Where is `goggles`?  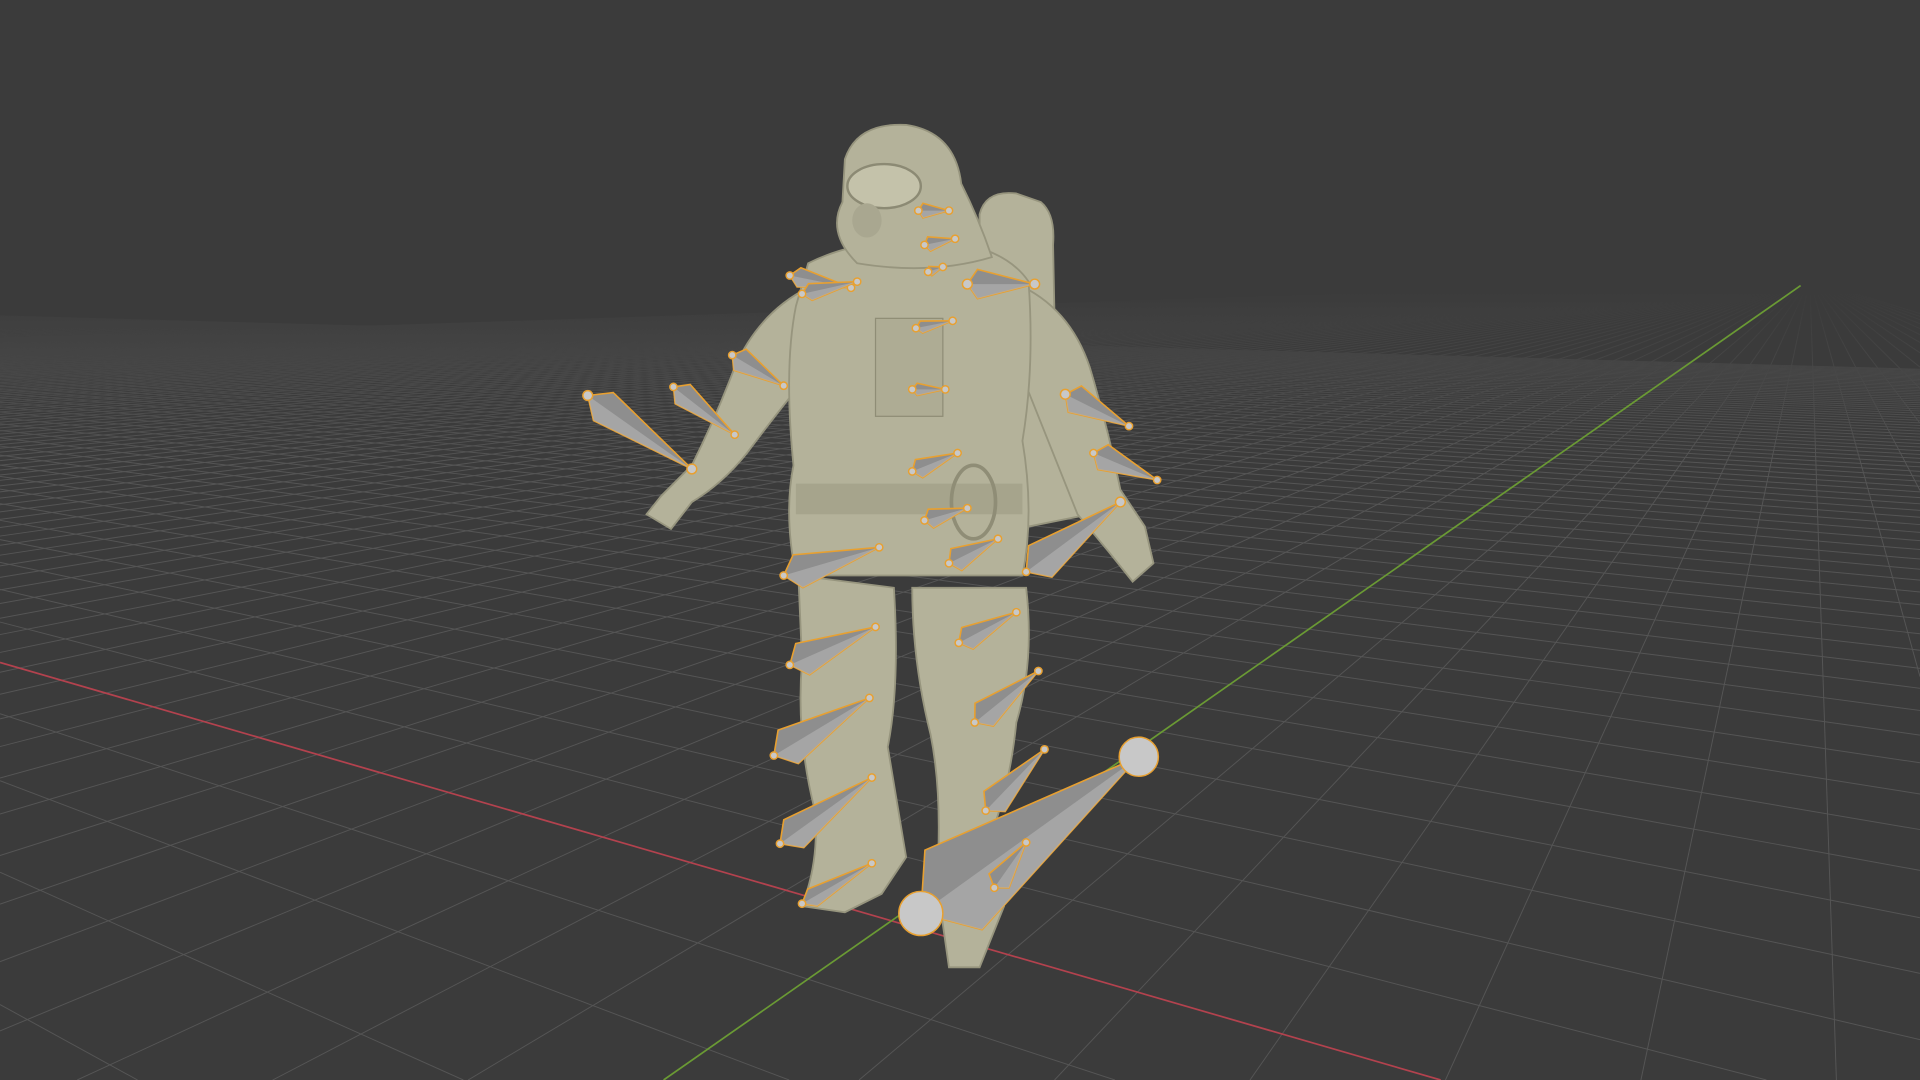
goggles is located at coordinates (884, 186).